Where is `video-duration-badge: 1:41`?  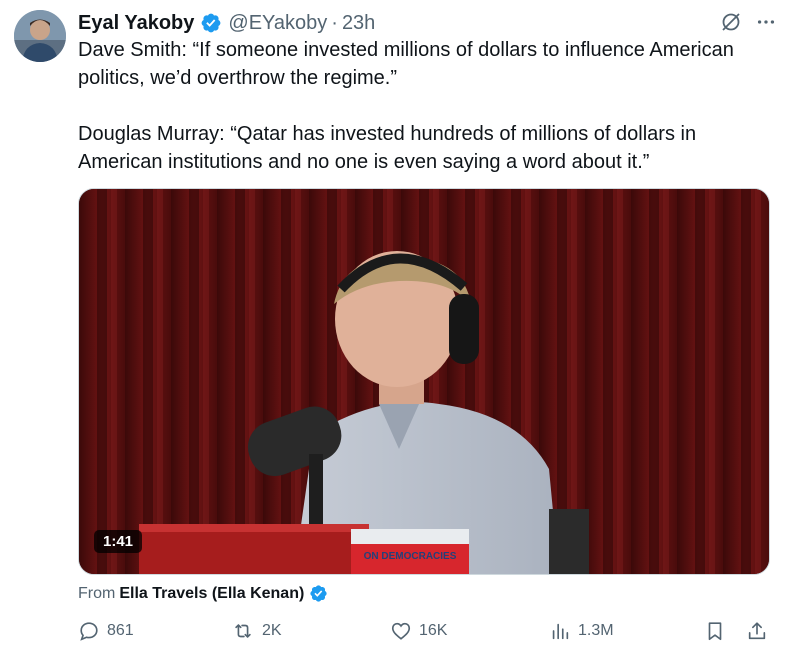
video-duration-badge: 1:41 is located at coordinates (118, 541).